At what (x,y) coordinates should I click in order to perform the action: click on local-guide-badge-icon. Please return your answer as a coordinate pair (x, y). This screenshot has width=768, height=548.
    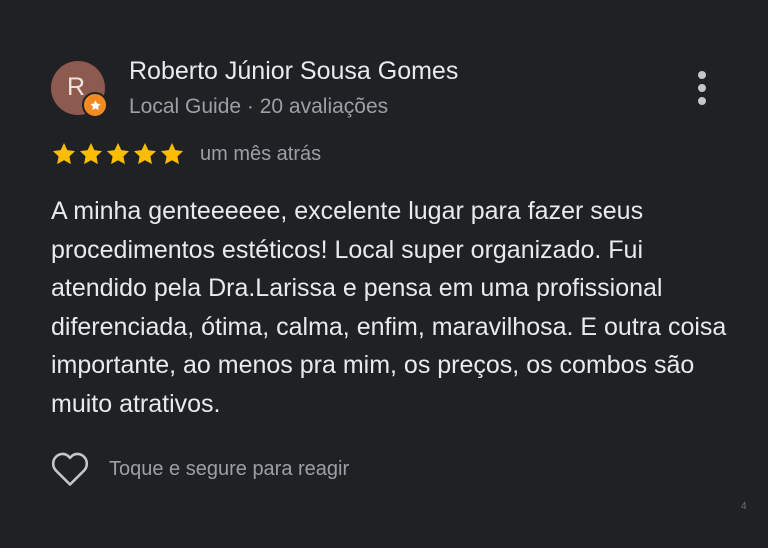
    Looking at the image, I should click on (95, 105).